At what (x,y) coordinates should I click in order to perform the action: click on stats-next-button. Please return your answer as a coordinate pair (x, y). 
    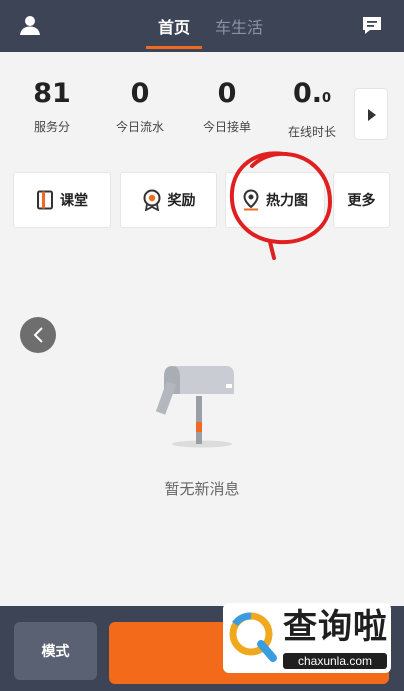
    Looking at the image, I should click on (371, 114).